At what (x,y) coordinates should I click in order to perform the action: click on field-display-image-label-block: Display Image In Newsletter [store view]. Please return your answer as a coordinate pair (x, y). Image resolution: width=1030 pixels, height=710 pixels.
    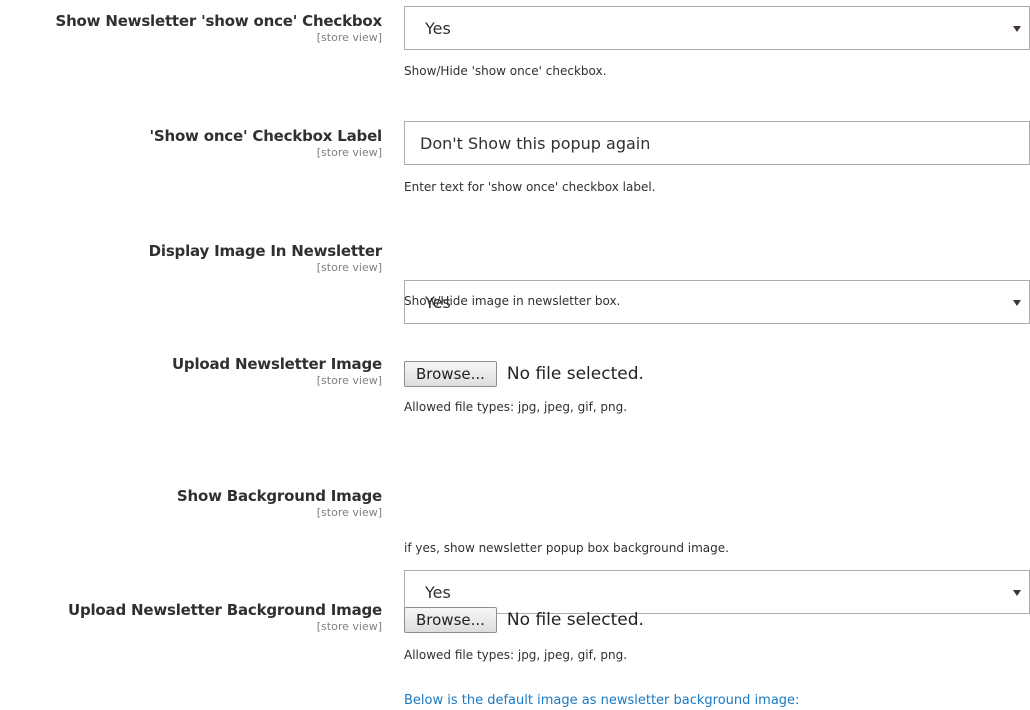
    Looking at the image, I should click on (265, 258).